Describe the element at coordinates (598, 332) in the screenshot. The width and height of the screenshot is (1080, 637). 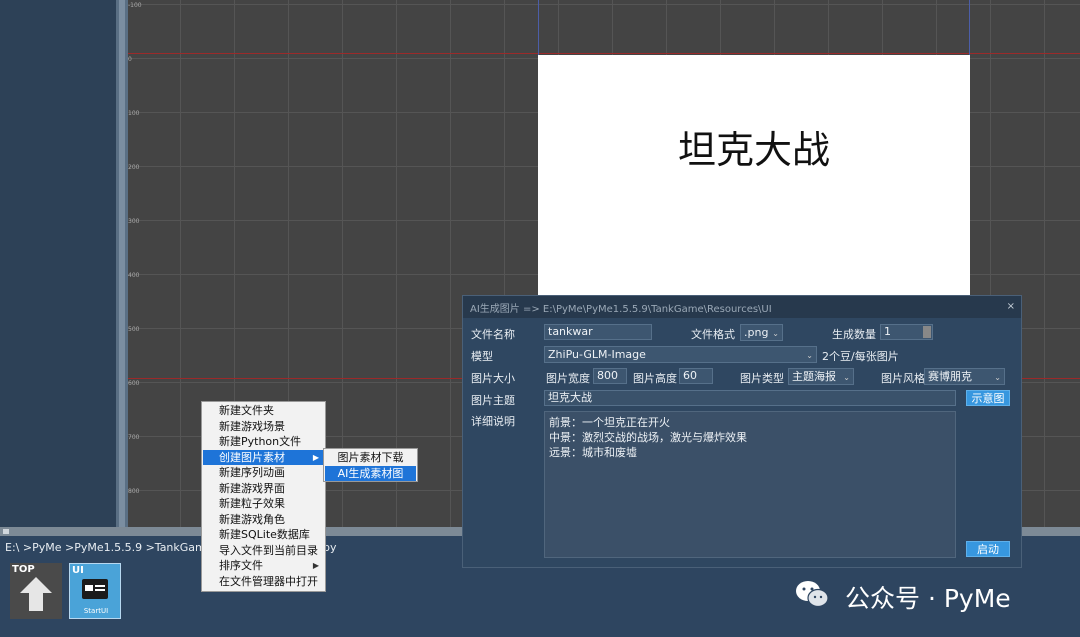
I see `file-name-input: tankwar` at that location.